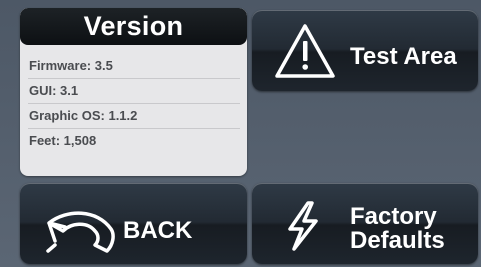 The image size is (481, 267). Describe the element at coordinates (158, 230) in the screenshot. I see `back-label: BACK` at that location.